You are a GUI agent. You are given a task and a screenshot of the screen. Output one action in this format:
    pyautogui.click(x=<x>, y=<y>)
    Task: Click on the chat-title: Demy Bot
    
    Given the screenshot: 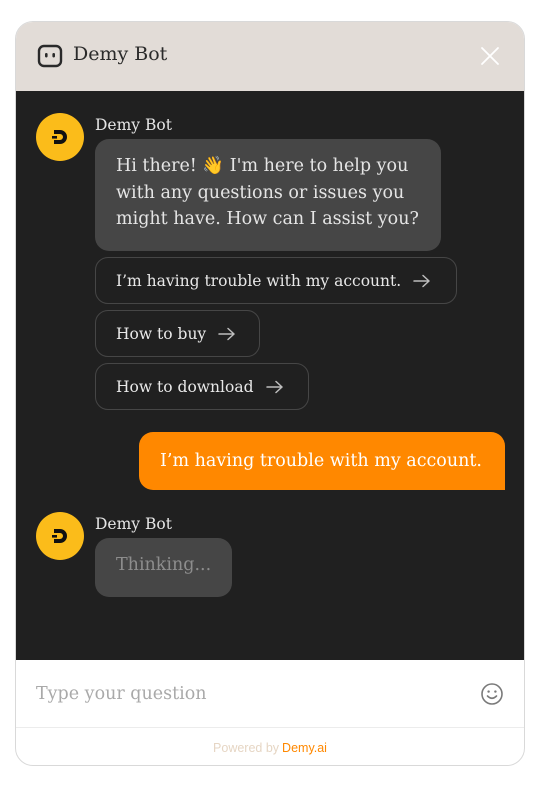 What is the action you would take?
    pyautogui.click(x=120, y=54)
    